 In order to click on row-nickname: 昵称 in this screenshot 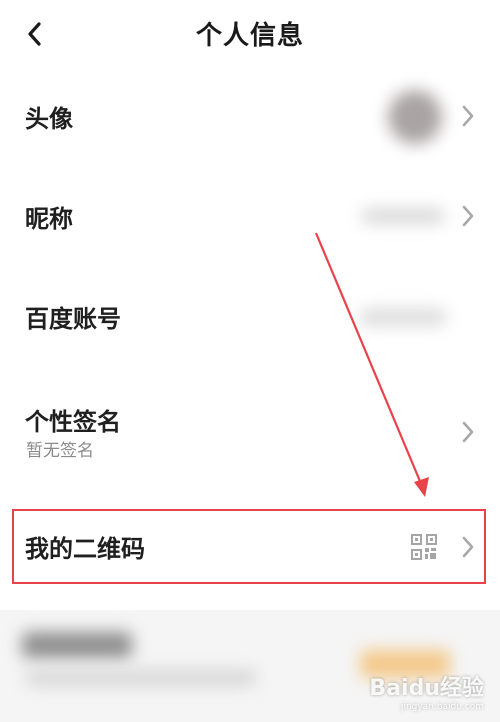, I will do `click(250, 216)`.